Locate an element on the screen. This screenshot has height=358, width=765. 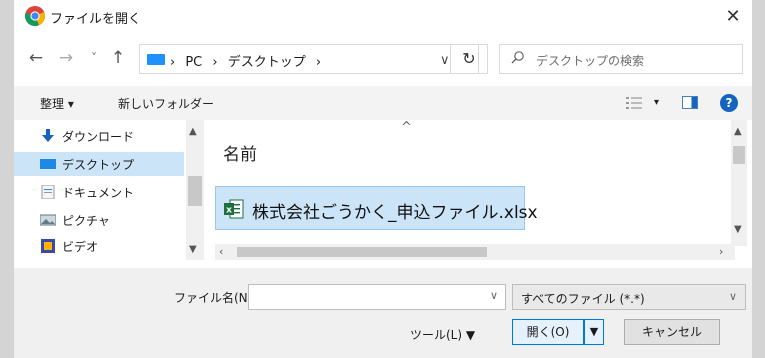
file-name: 株式会社ごうかく_申込ファイル.xlsx is located at coordinates (395, 213).